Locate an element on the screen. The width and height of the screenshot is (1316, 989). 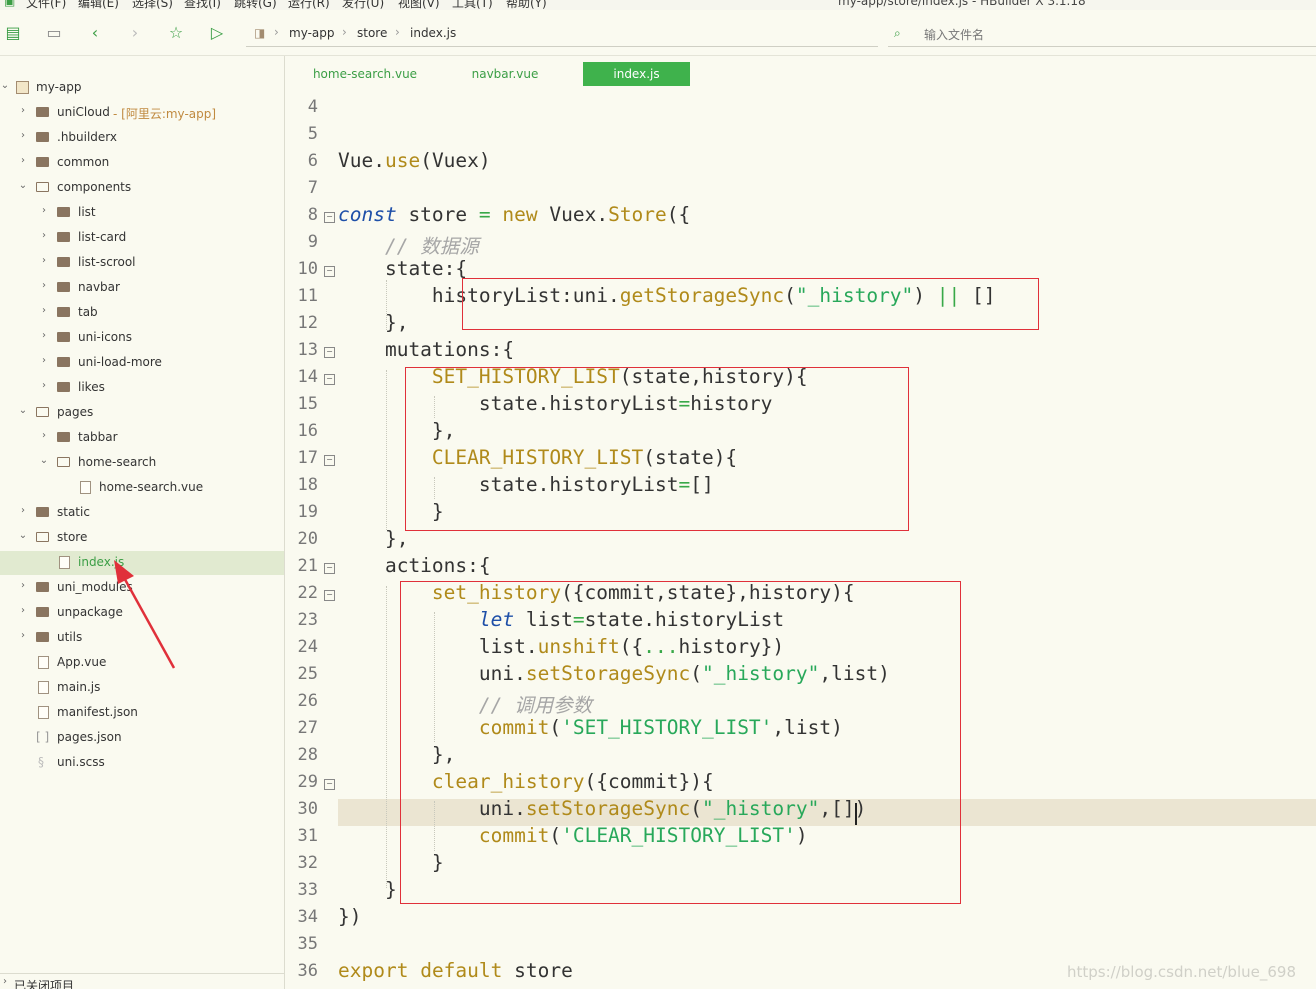
tree-item-navbar: › navbar is located at coordinates (142, 288).